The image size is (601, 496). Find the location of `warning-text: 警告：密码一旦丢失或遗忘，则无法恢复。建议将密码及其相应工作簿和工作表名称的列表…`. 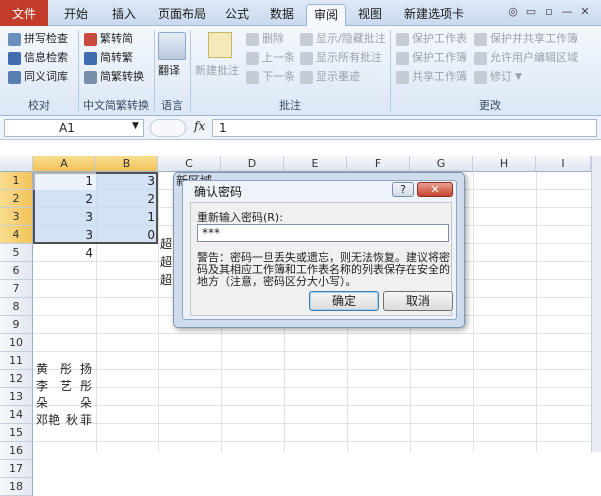

warning-text: 警告：密码一旦丢失或遗忘，则无法恢复。建议将密码及其相应工作簿和工作表名称的列表… is located at coordinates (323, 269).